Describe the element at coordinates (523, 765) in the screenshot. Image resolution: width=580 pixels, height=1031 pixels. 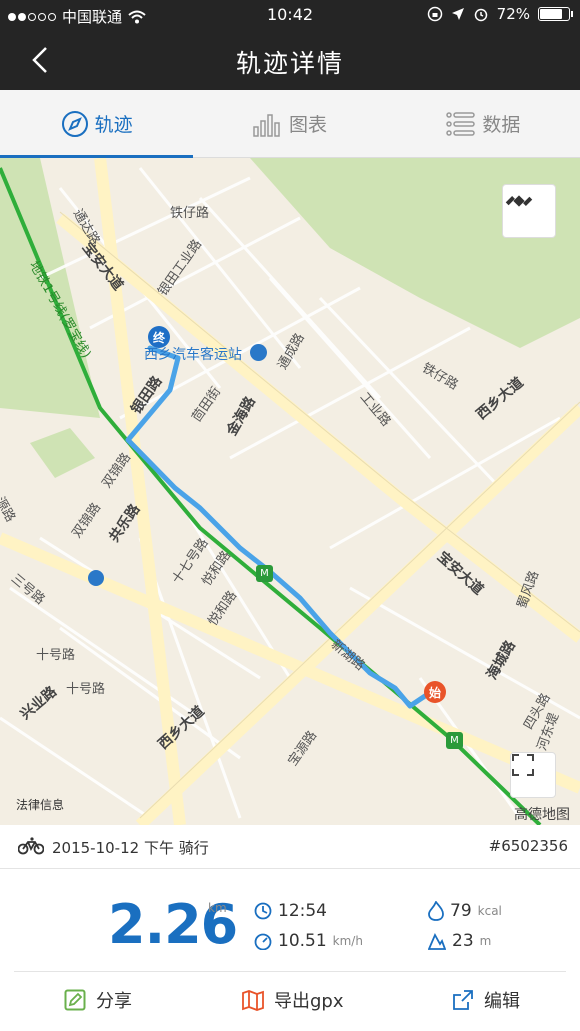
I see `expand-icon` at that location.